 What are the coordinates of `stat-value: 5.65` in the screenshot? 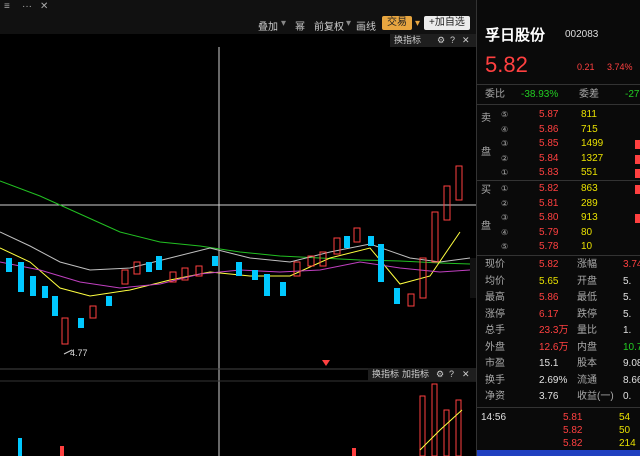 It's located at (549, 281).